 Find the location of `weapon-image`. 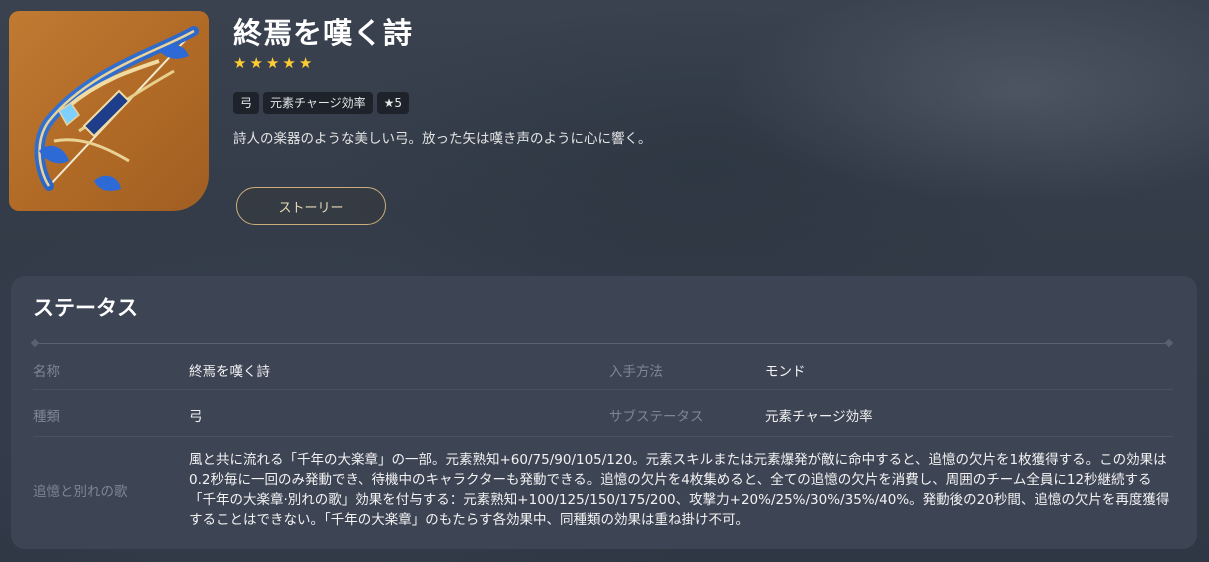

weapon-image is located at coordinates (109, 111).